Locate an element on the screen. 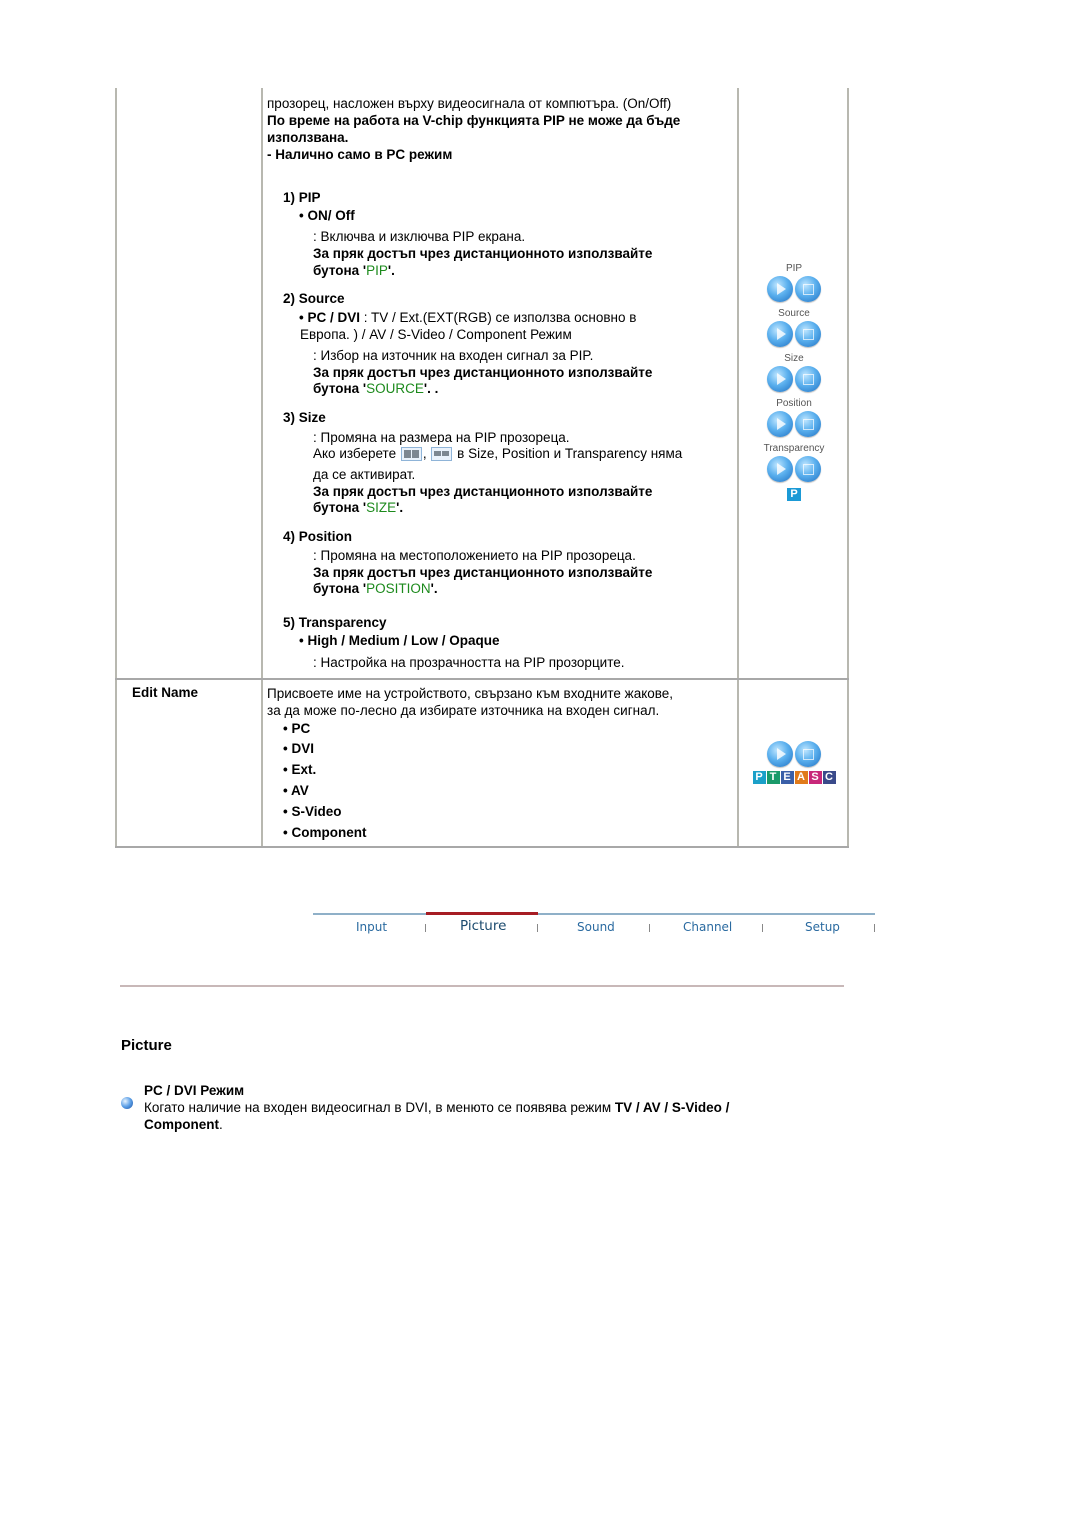  section-remote-source-2: бутона 'SOURCE'. . is located at coordinates (375, 388).